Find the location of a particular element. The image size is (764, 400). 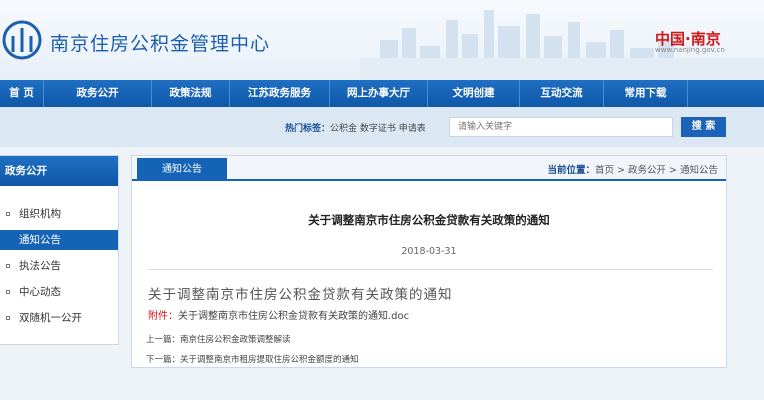

nav-filler is located at coordinates (726, 93).